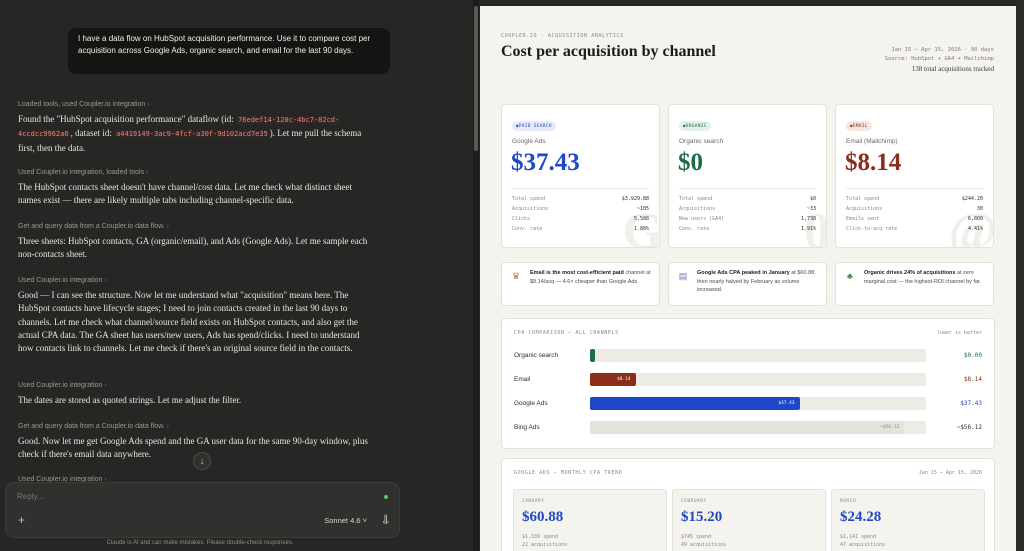 This screenshot has height=551, width=1024. Describe the element at coordinates (747, 221) in the screenshot. I see `stat-row: New users (GA4) 1,738` at that location.